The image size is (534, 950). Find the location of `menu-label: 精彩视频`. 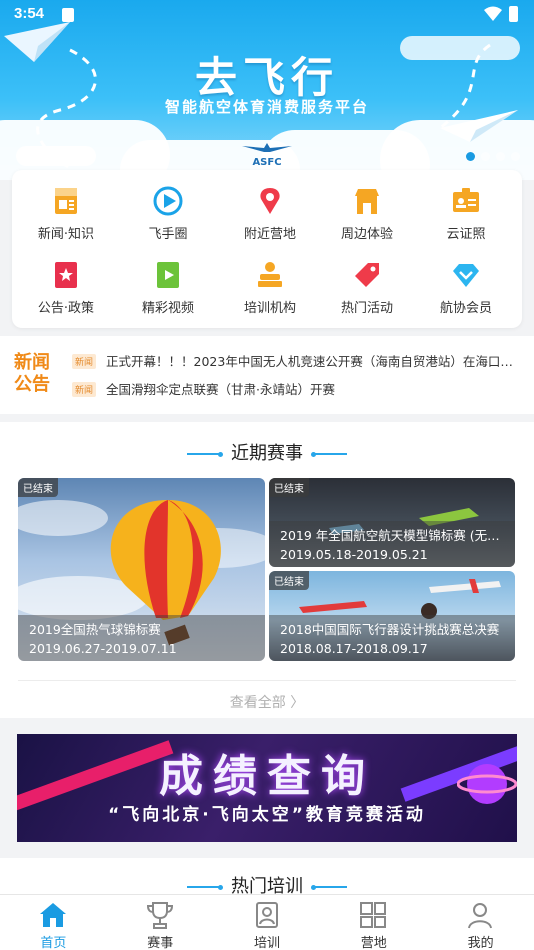

menu-label: 精彩视频 is located at coordinates (167, 308).